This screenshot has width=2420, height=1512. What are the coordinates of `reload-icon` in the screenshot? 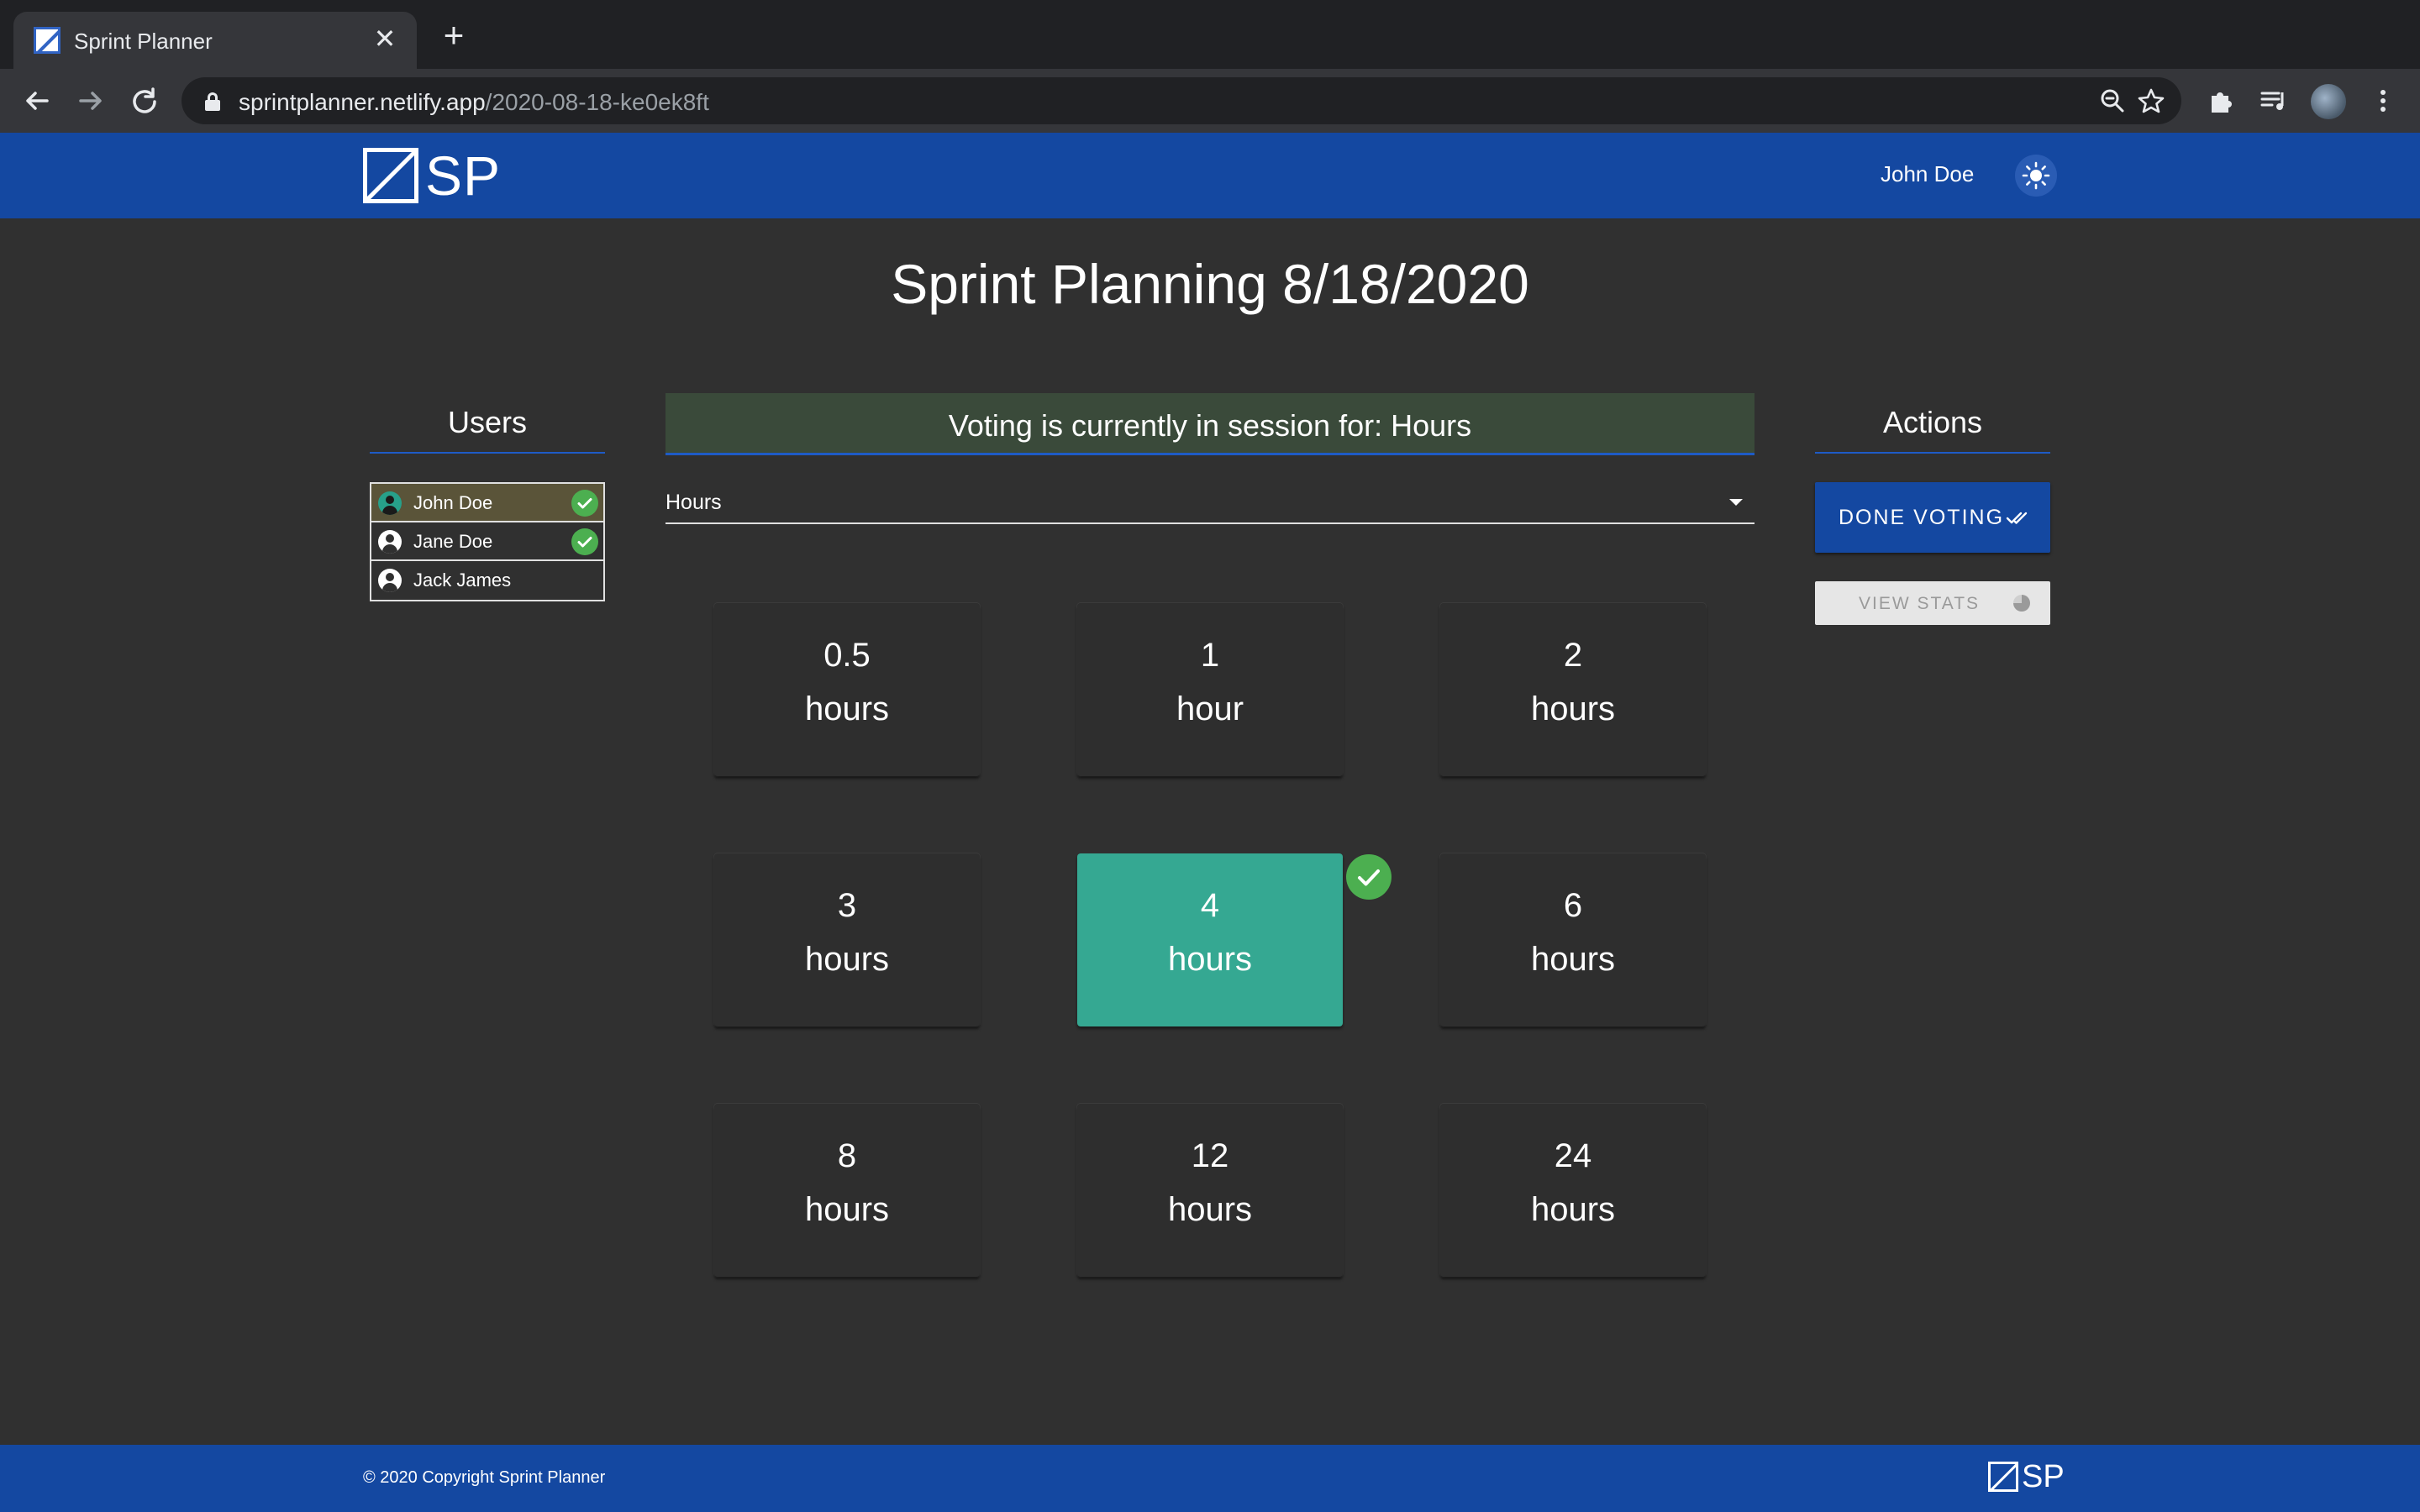 It's located at (144, 100).